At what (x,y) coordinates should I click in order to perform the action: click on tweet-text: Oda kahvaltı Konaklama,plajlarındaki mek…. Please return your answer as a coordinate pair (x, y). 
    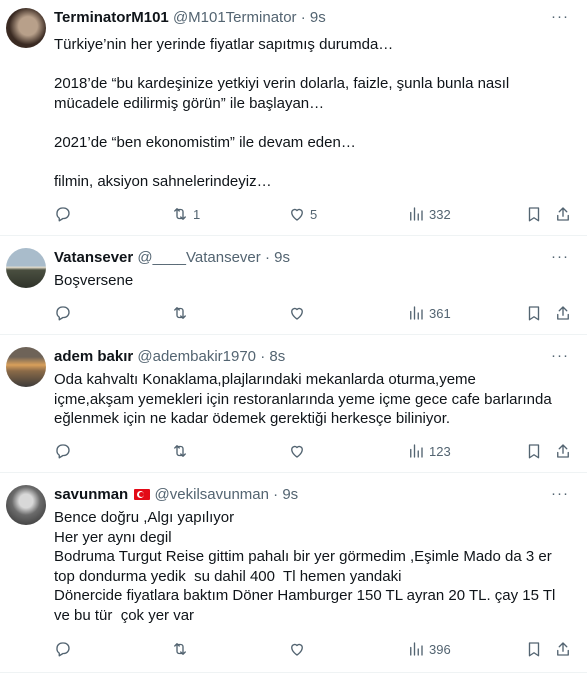
    Looking at the image, I should click on (315, 399).